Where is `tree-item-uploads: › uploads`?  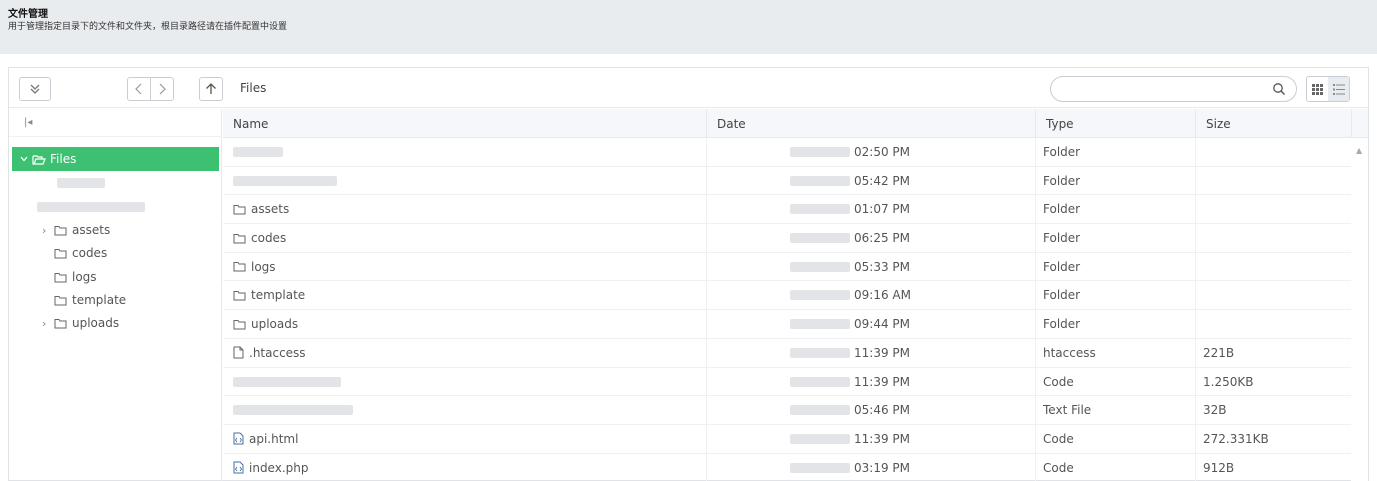
tree-item-uploads: › uploads is located at coordinates (80, 323).